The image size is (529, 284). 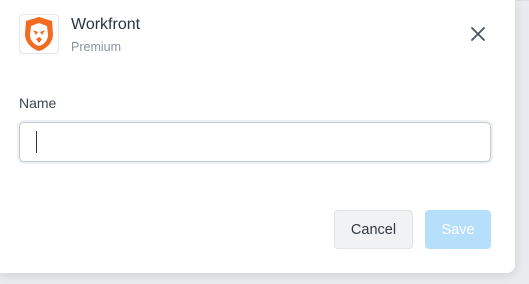 I want to click on close-button, so click(x=478, y=34).